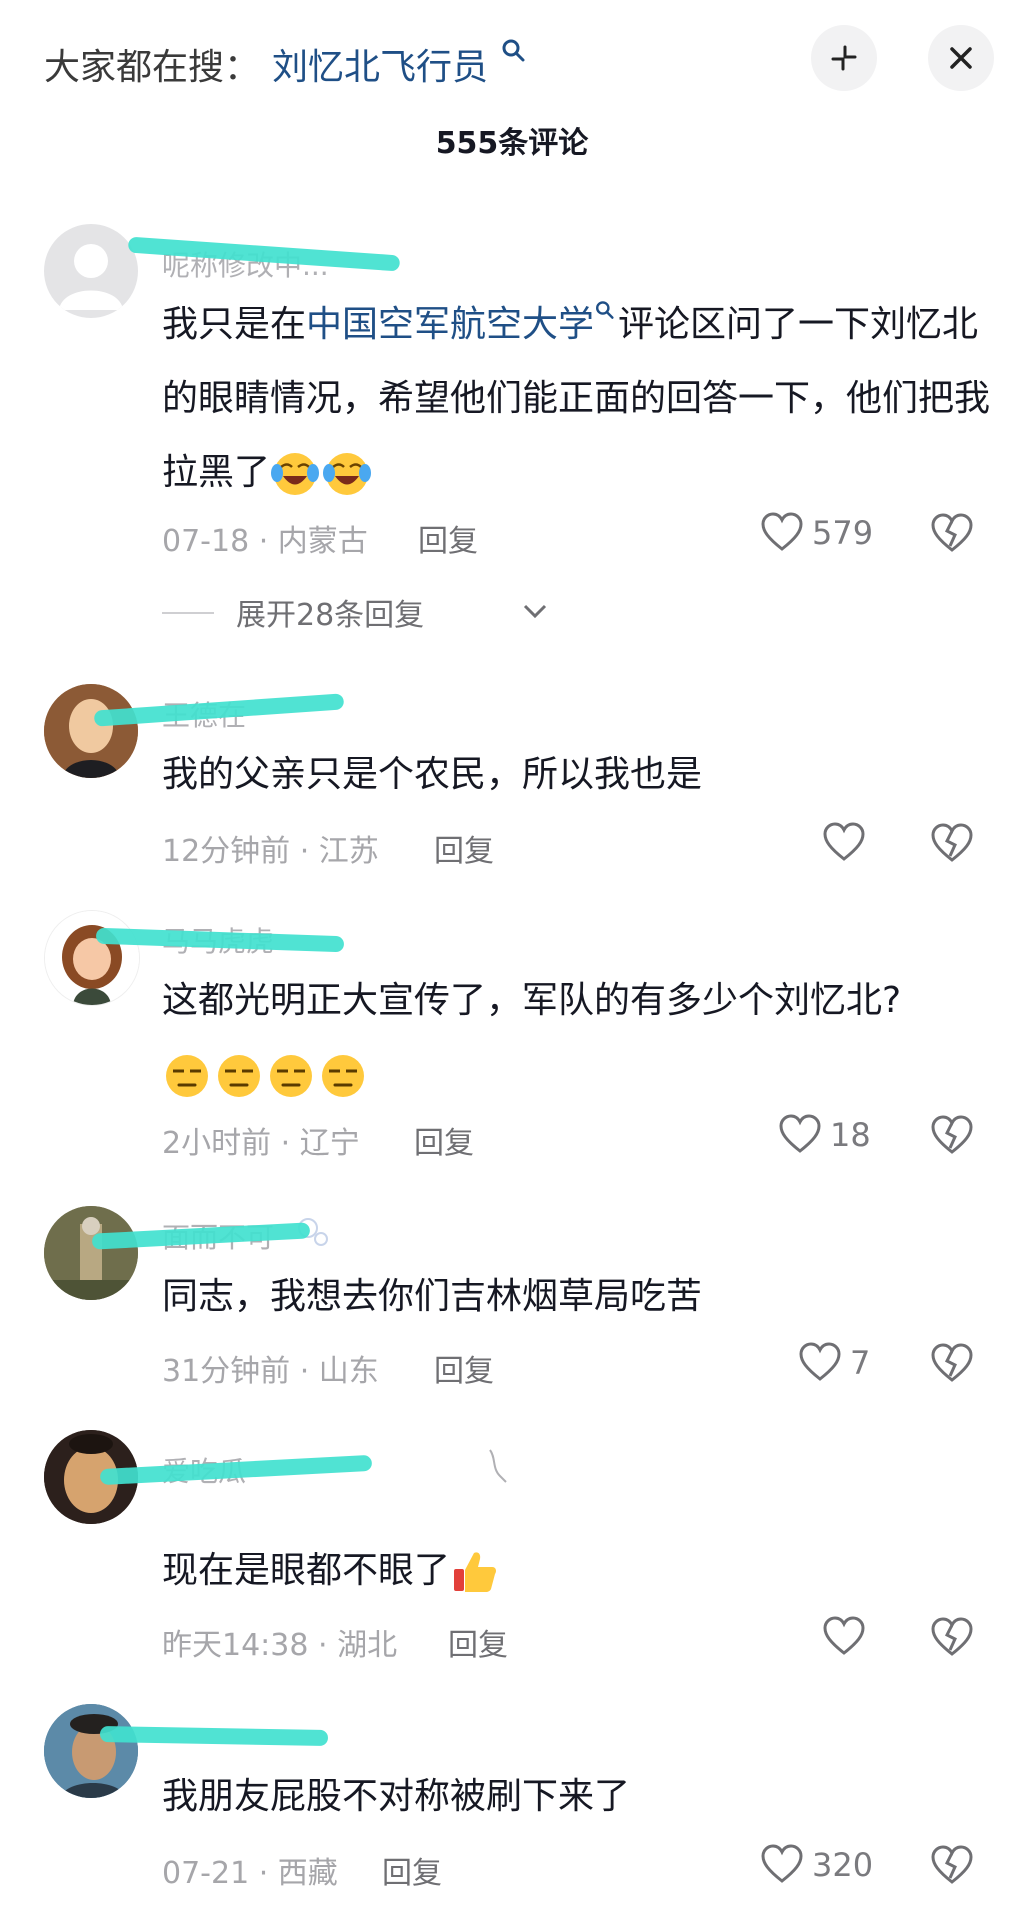 The image size is (1024, 1919). Describe the element at coordinates (91, 277) in the screenshot. I see `default-avatar-icon` at that location.